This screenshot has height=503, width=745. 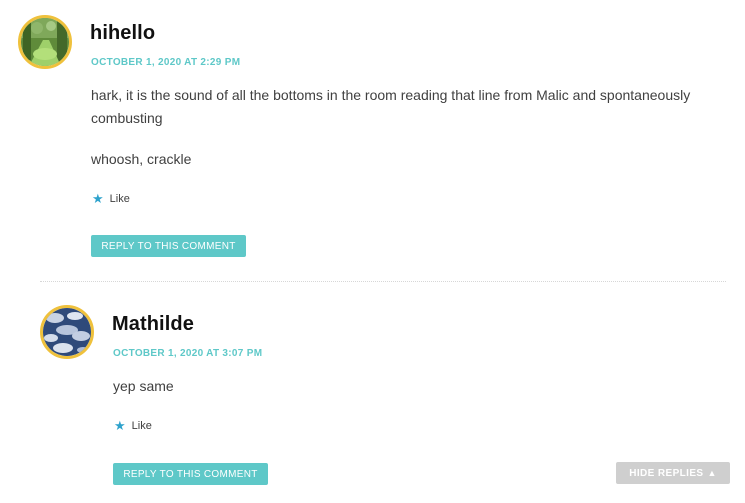 What do you see at coordinates (153, 324) in the screenshot?
I see `comment-author: Mathilde` at bounding box center [153, 324].